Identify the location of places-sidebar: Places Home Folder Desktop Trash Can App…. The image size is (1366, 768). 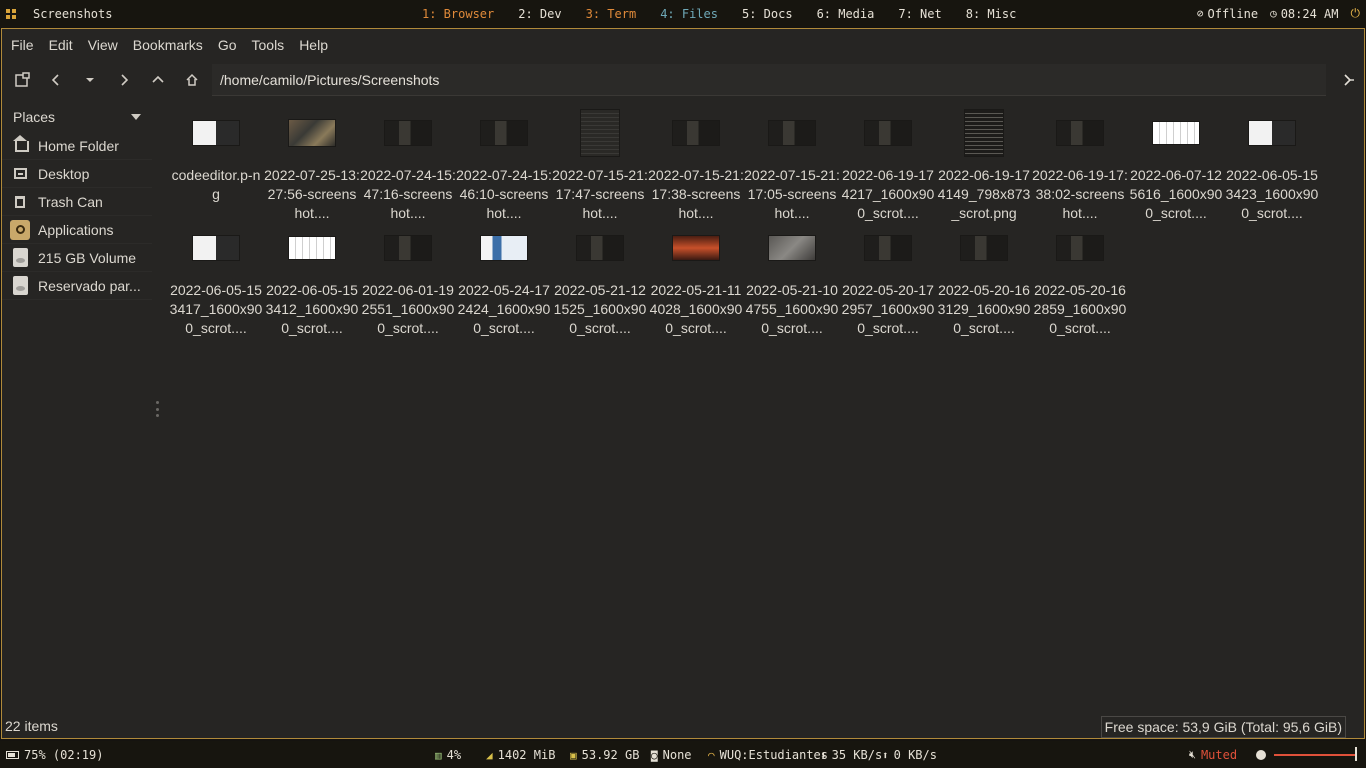
(77, 407).